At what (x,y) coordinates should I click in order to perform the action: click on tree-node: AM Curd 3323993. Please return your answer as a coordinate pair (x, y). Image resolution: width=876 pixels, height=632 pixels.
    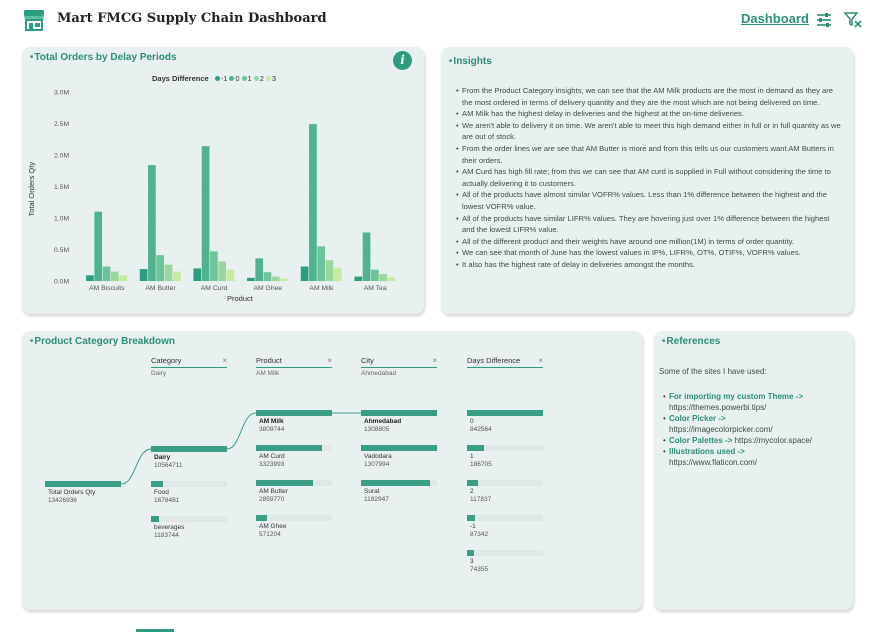
    Looking at the image, I should click on (294, 458).